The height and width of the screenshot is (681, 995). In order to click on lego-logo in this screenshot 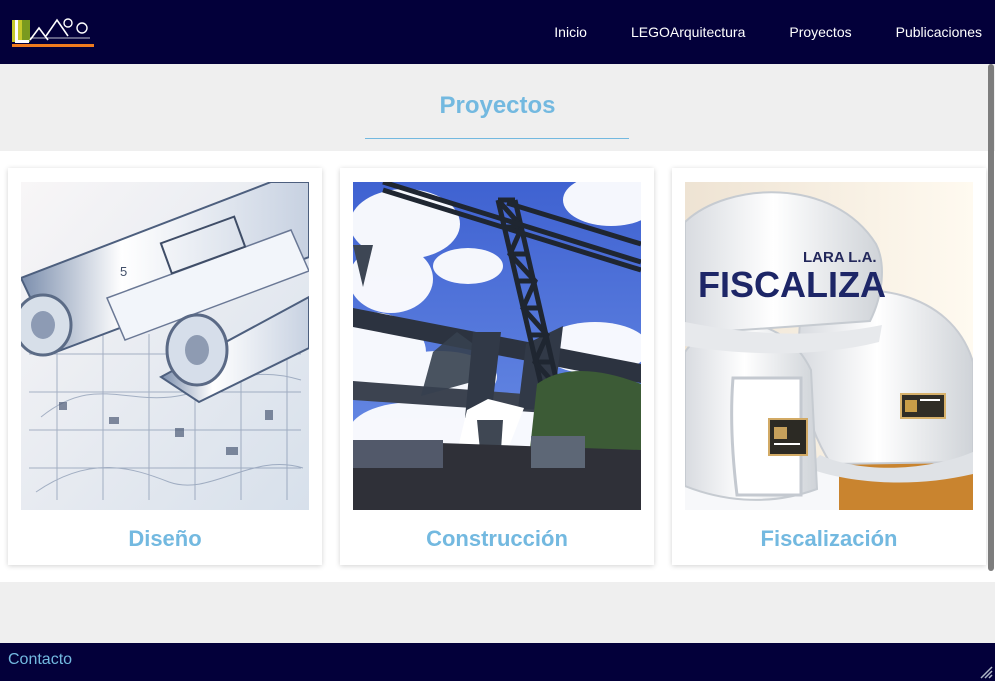, I will do `click(53, 33)`.